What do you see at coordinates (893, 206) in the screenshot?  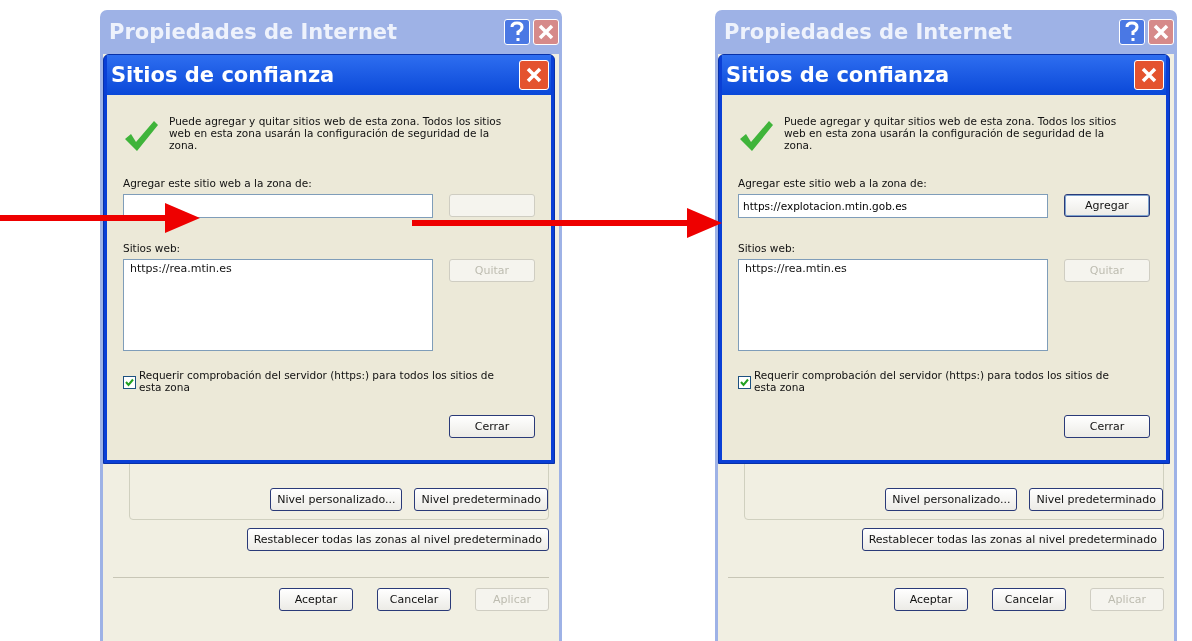 I see `url-input-field: https://explotacion.mtin.gob.es` at bounding box center [893, 206].